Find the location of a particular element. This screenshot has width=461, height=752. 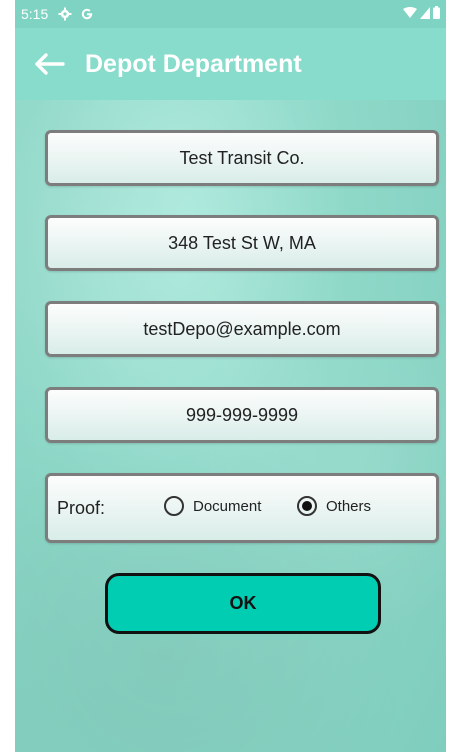

wifi-icon is located at coordinates (410, 12).